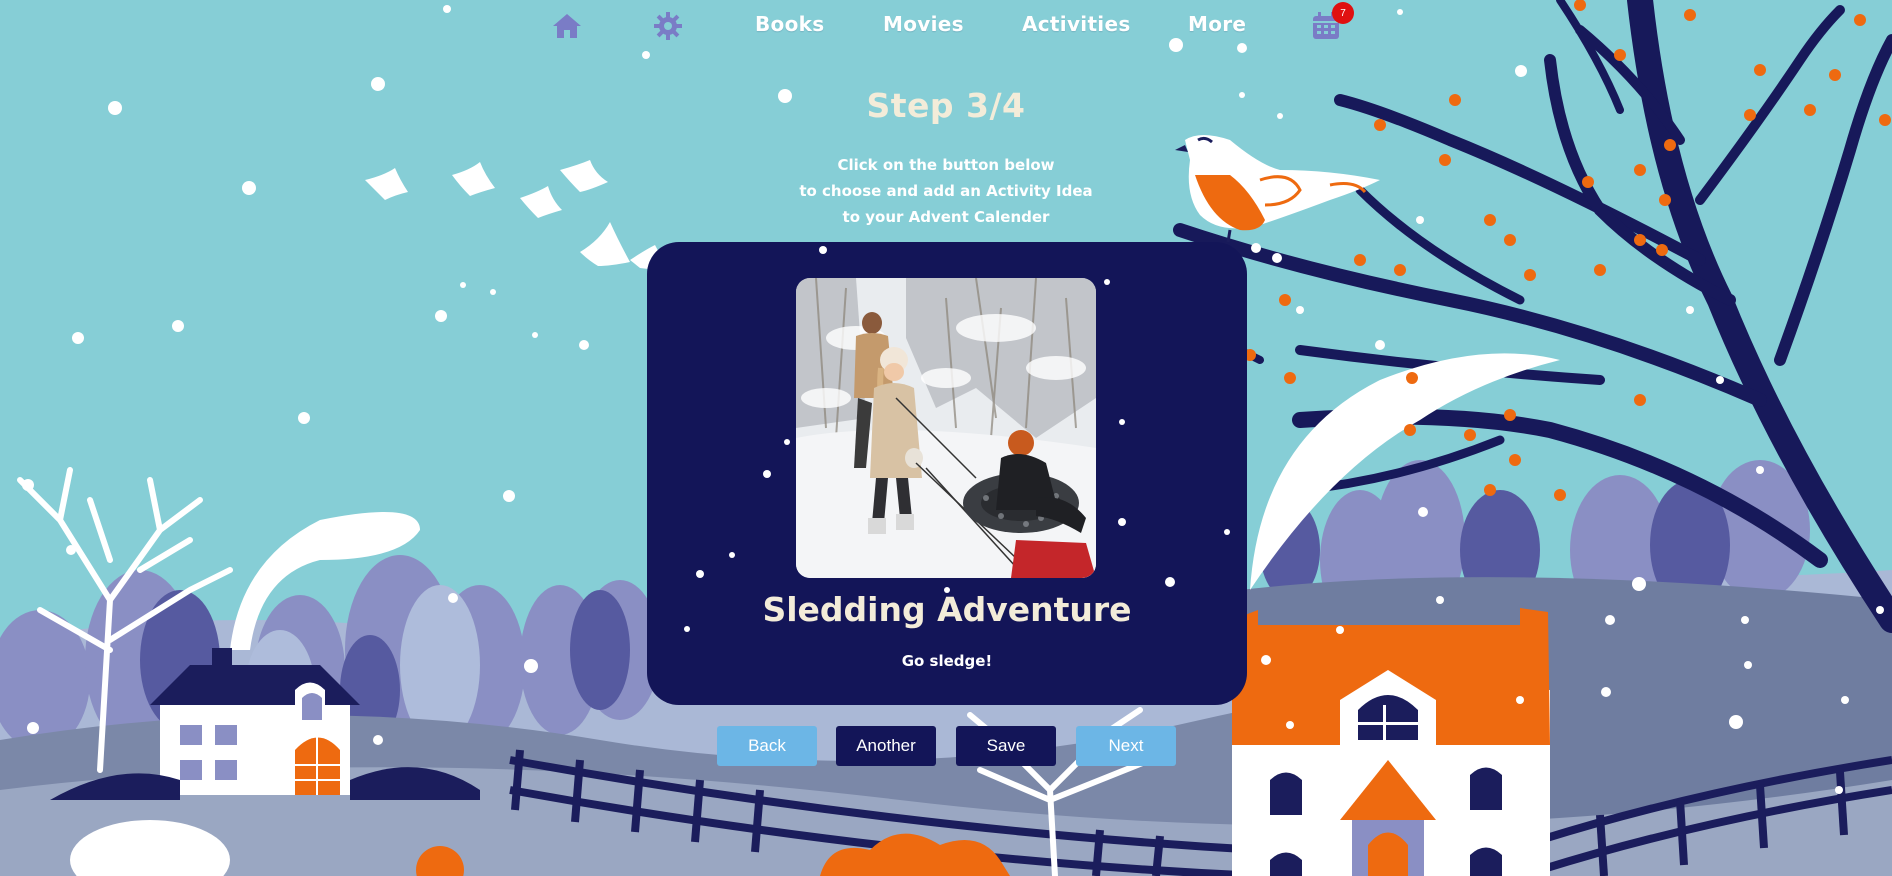  I want to click on next-button: Next, so click(1126, 746).